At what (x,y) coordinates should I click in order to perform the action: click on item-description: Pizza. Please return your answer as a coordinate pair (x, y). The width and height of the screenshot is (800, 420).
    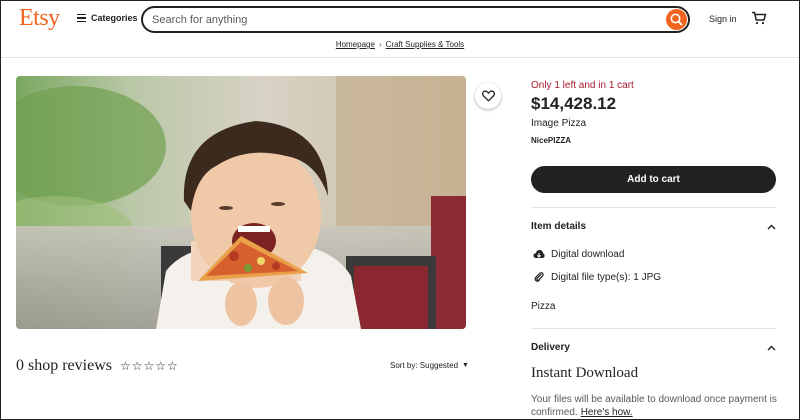
    Looking at the image, I should click on (543, 306).